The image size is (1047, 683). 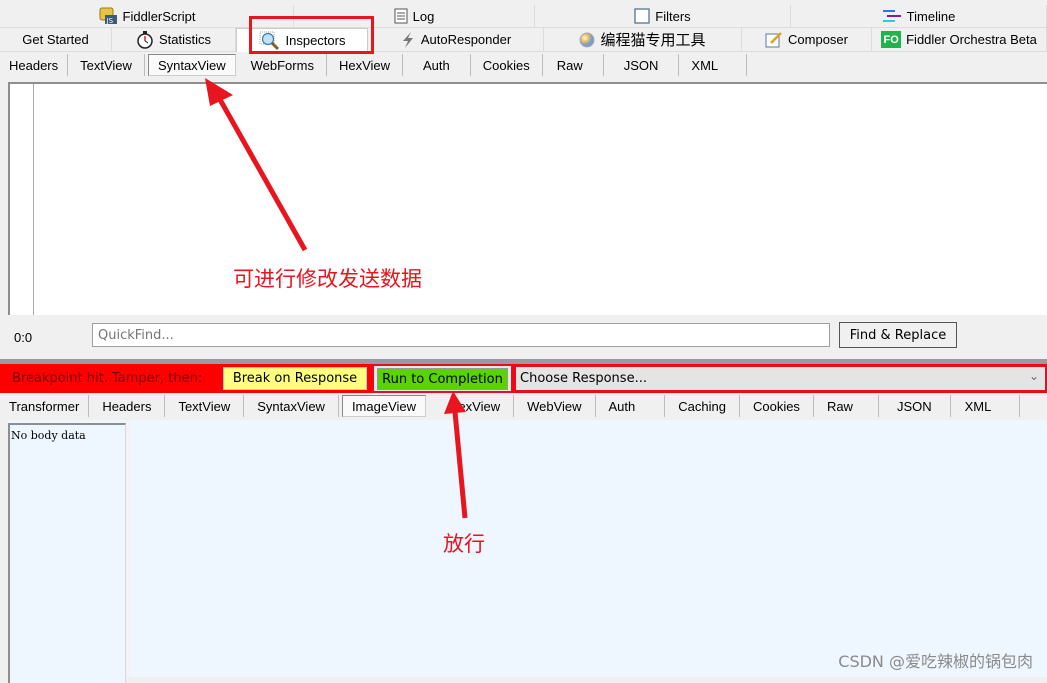 I want to click on annotation-modify-note: 可进行修改发送数据, so click(x=327, y=279).